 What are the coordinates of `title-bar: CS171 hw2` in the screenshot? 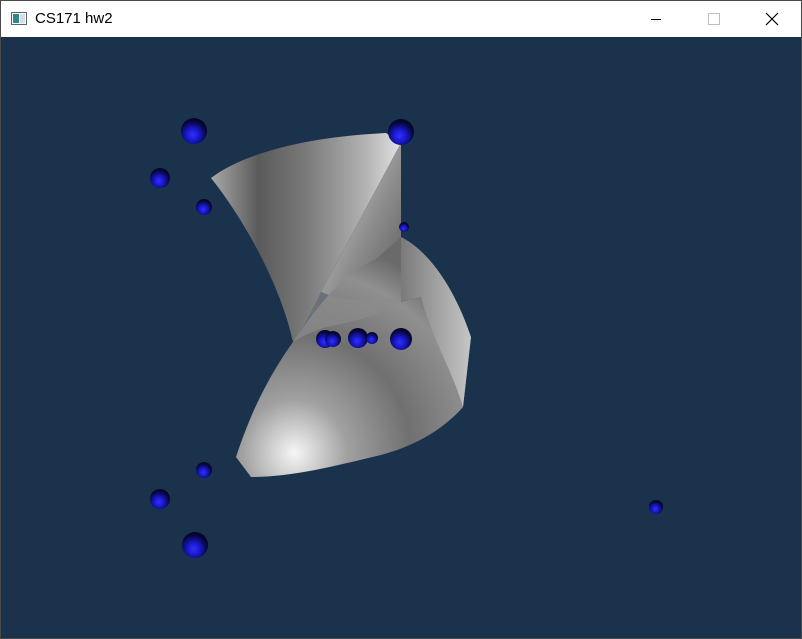 It's located at (401, 19).